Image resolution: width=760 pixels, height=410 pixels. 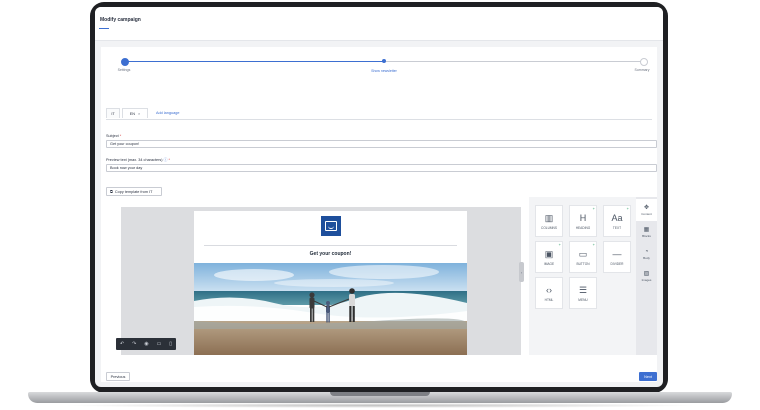 I want to click on side-tab-label: Images, so click(x=646, y=279).